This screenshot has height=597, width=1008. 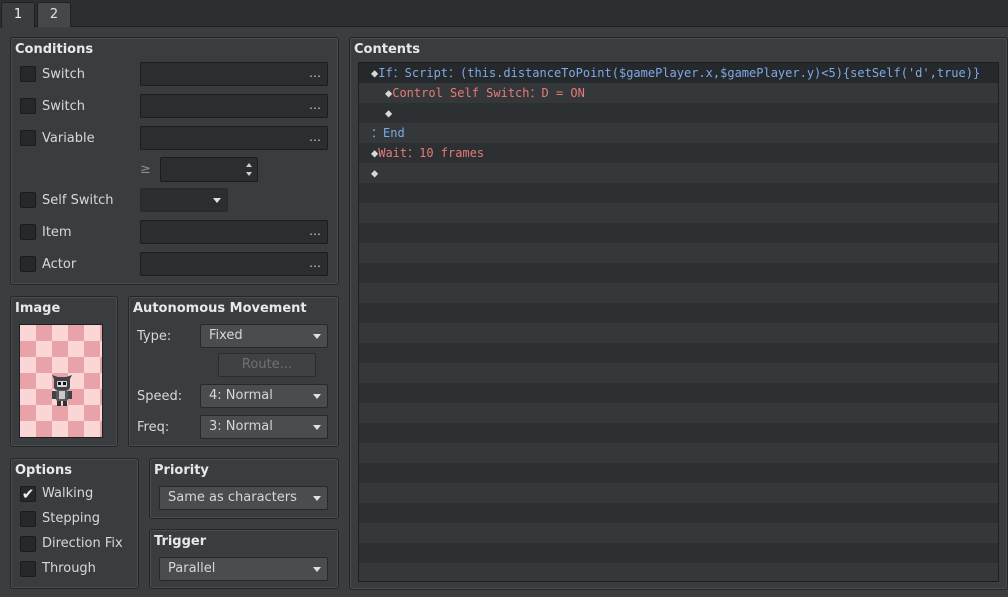 I want to click on command-row: ：End, so click(x=678, y=133).